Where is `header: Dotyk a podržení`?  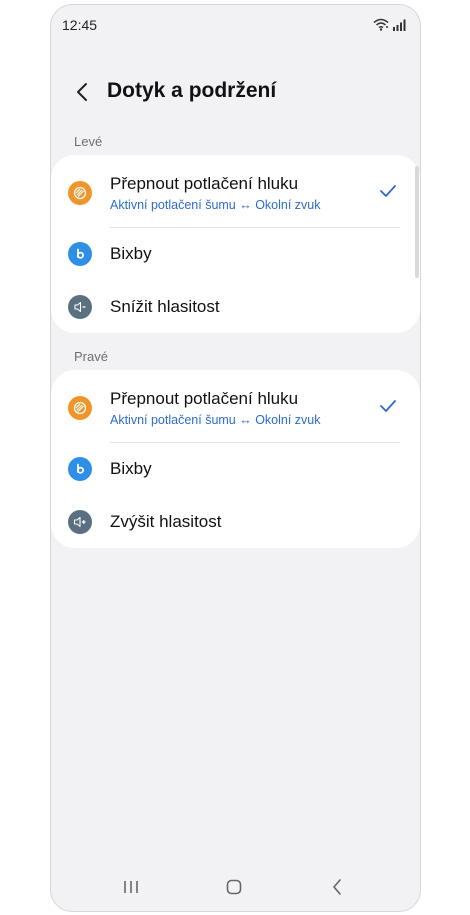
header: Dotyk a podržení is located at coordinates (235, 93).